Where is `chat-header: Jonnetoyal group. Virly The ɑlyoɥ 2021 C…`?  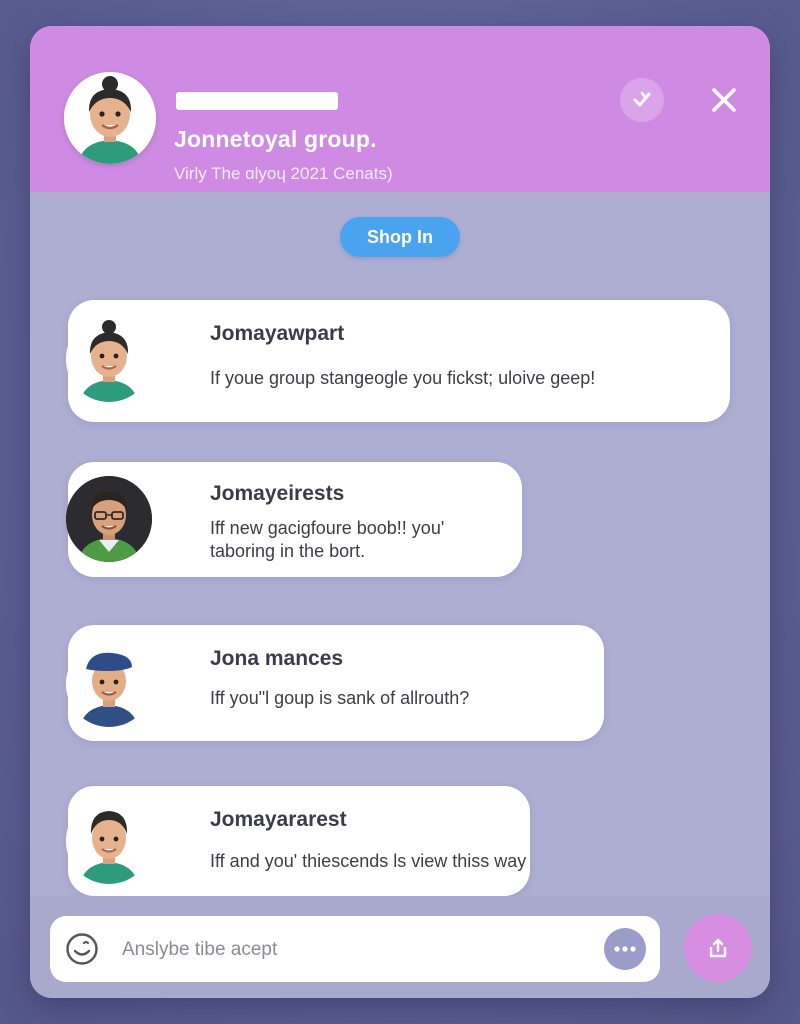
chat-header: Jonnetoyal group. Virly The ɑlyoɥ 2021 C… is located at coordinates (400, 109).